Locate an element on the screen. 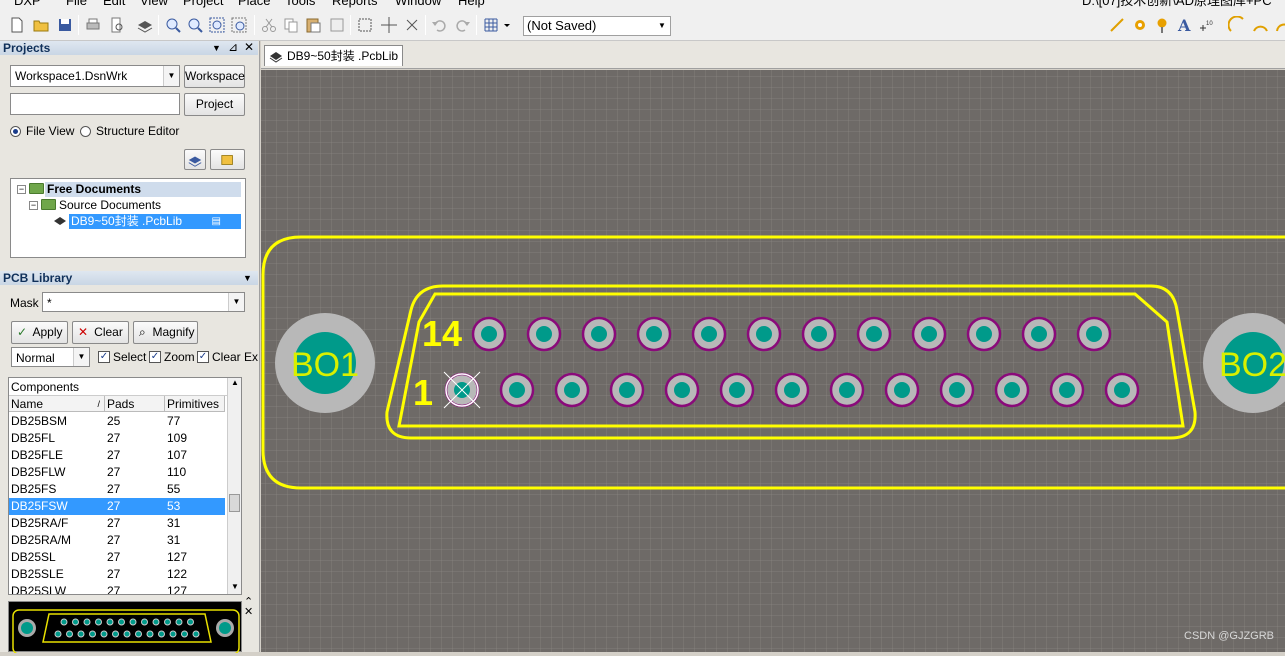 The height and width of the screenshot is (656, 1285). table-row: DB25FS 27 55 is located at coordinates (117, 489).